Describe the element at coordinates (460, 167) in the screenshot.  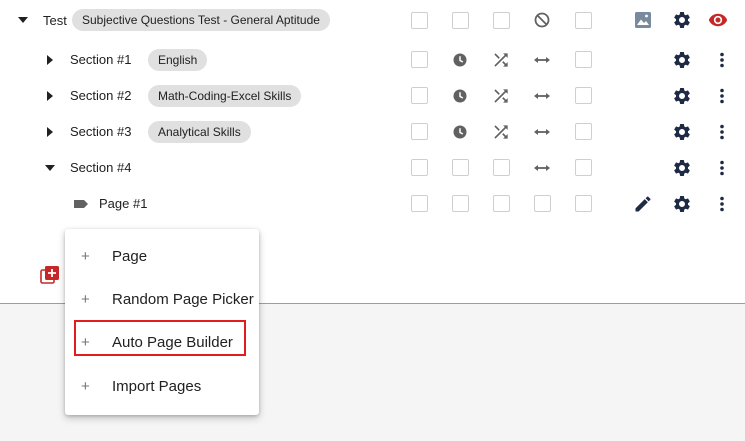
I see `section-checkbox-time` at that location.